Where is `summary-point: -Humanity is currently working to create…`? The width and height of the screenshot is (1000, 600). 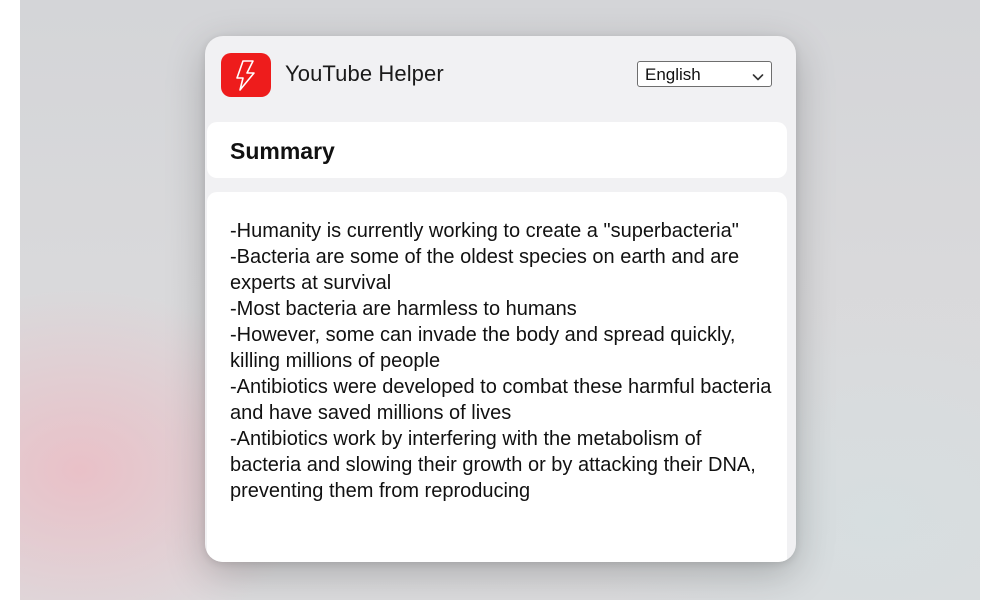 summary-point: -Humanity is currently working to create… is located at coordinates (484, 231).